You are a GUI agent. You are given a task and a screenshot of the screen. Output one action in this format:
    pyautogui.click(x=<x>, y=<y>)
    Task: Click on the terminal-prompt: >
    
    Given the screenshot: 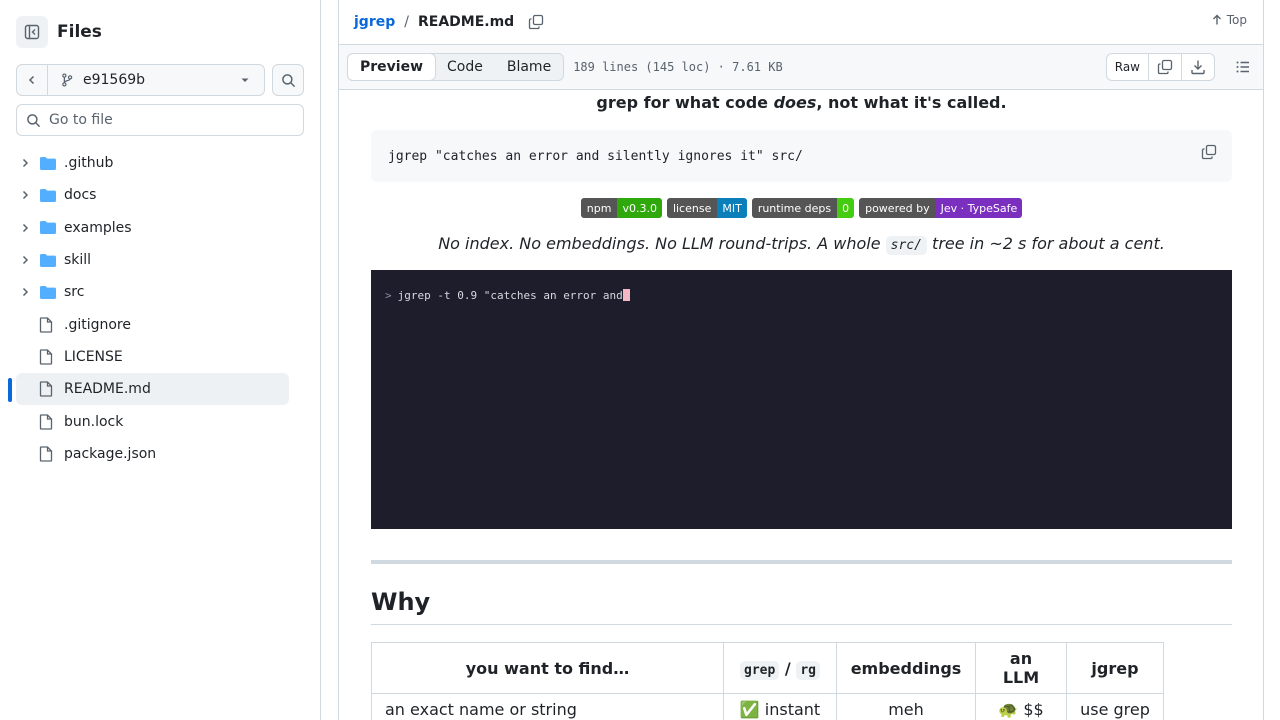 What is the action you would take?
    pyautogui.click(x=388, y=295)
    